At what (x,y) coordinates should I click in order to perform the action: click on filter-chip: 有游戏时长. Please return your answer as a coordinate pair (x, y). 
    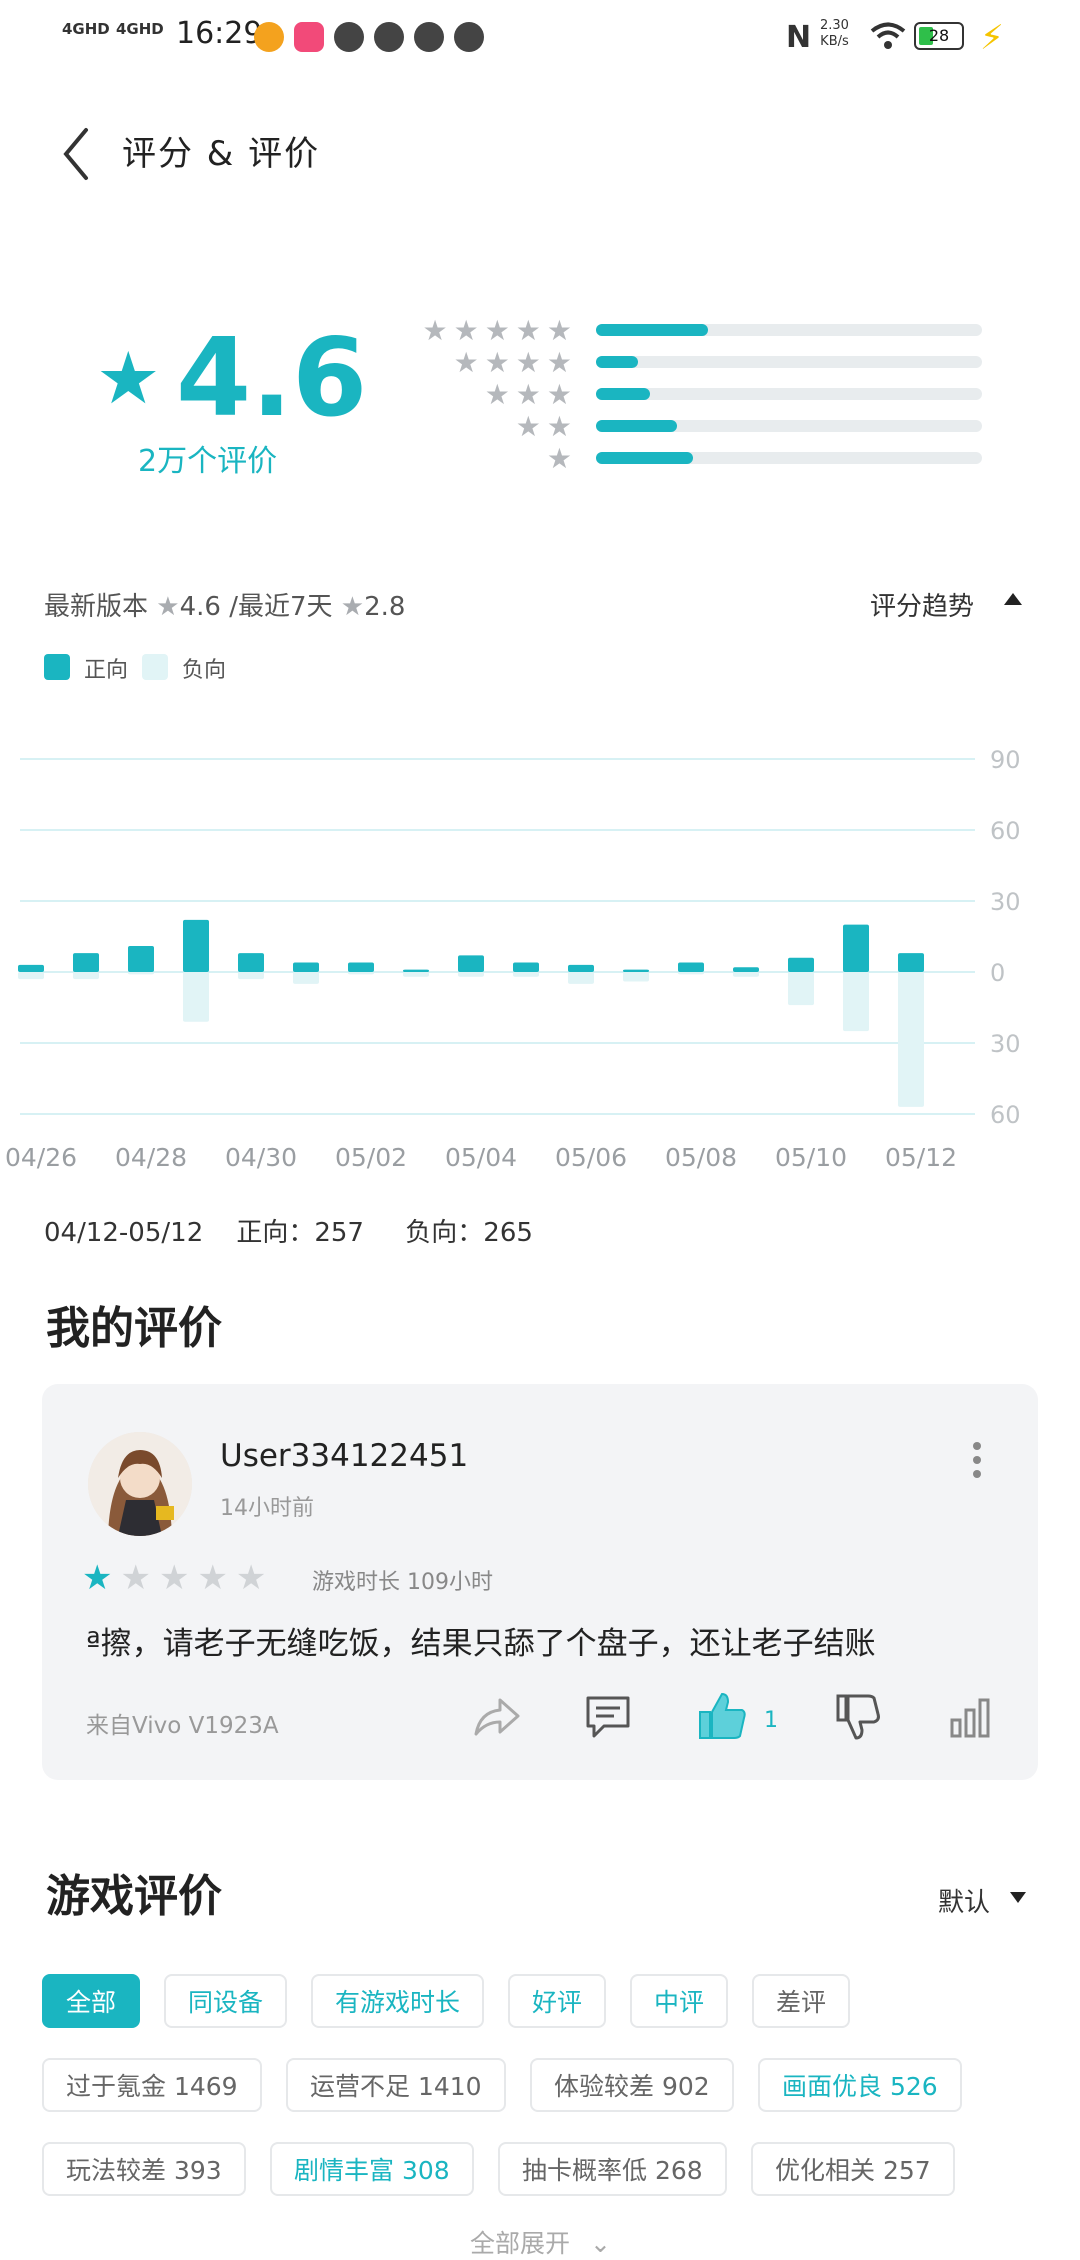
    Looking at the image, I should click on (398, 2001).